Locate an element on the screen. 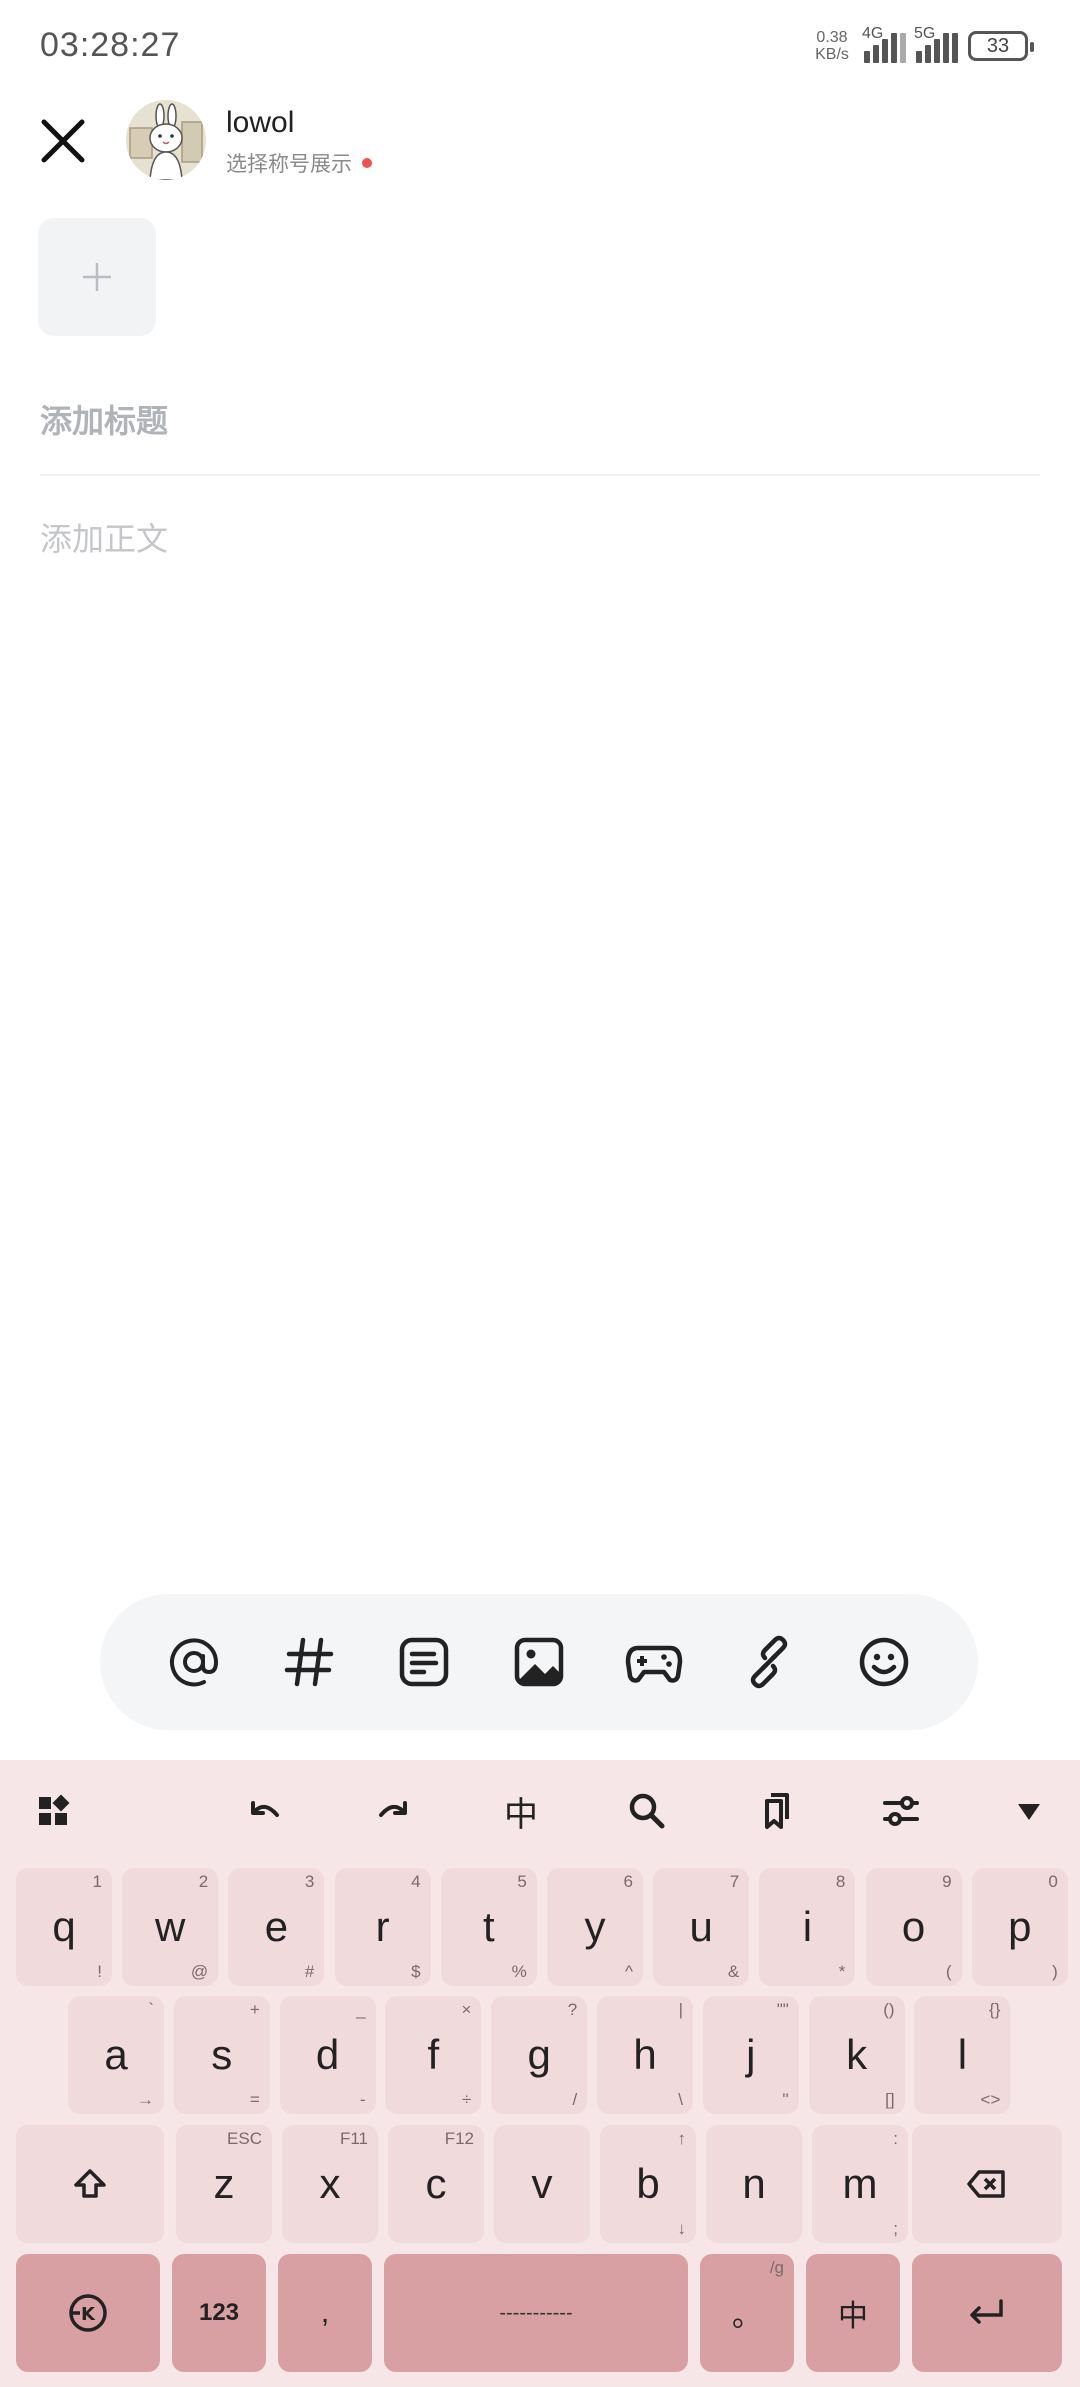  link-button is located at coordinates (769, 1662).